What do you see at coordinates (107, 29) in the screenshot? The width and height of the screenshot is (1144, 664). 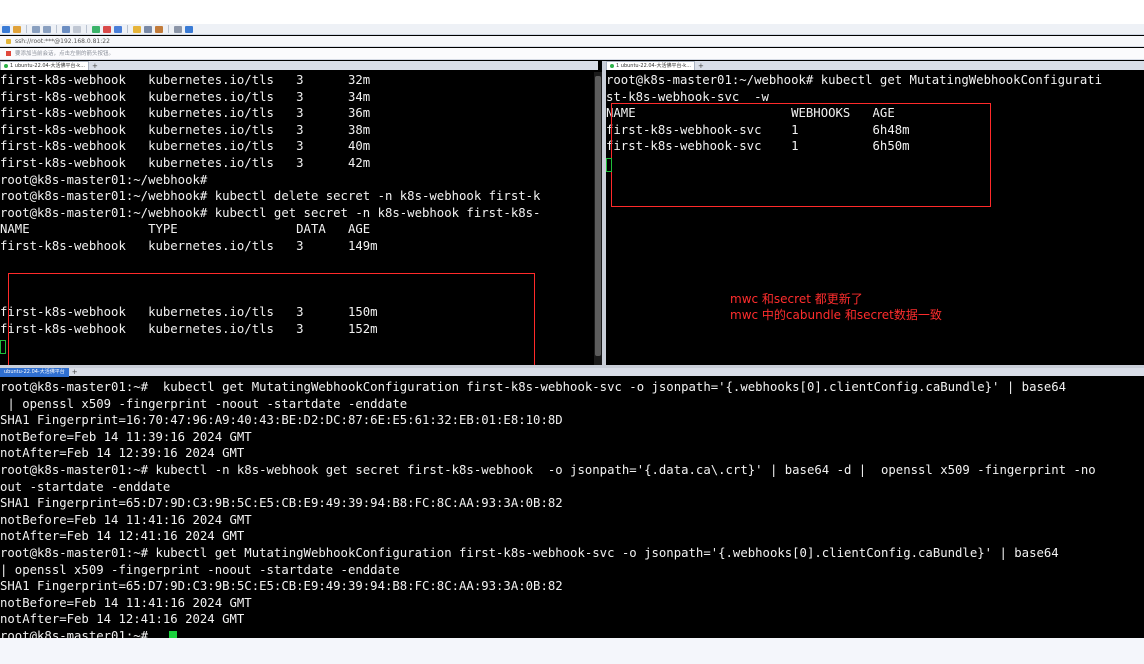 I see `color-scheme-icon` at bounding box center [107, 29].